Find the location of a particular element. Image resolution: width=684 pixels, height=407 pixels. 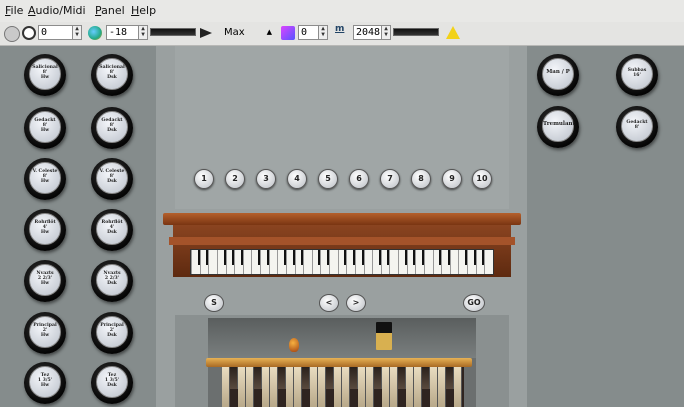

transpose-spinbox: 0 ▲ ▼ is located at coordinates (60, 32).